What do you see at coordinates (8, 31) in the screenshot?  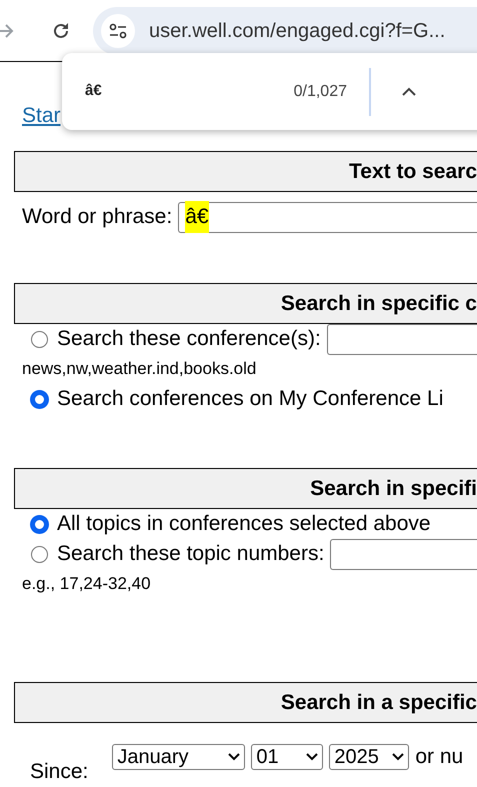 I see `forward-arrow-icon` at bounding box center [8, 31].